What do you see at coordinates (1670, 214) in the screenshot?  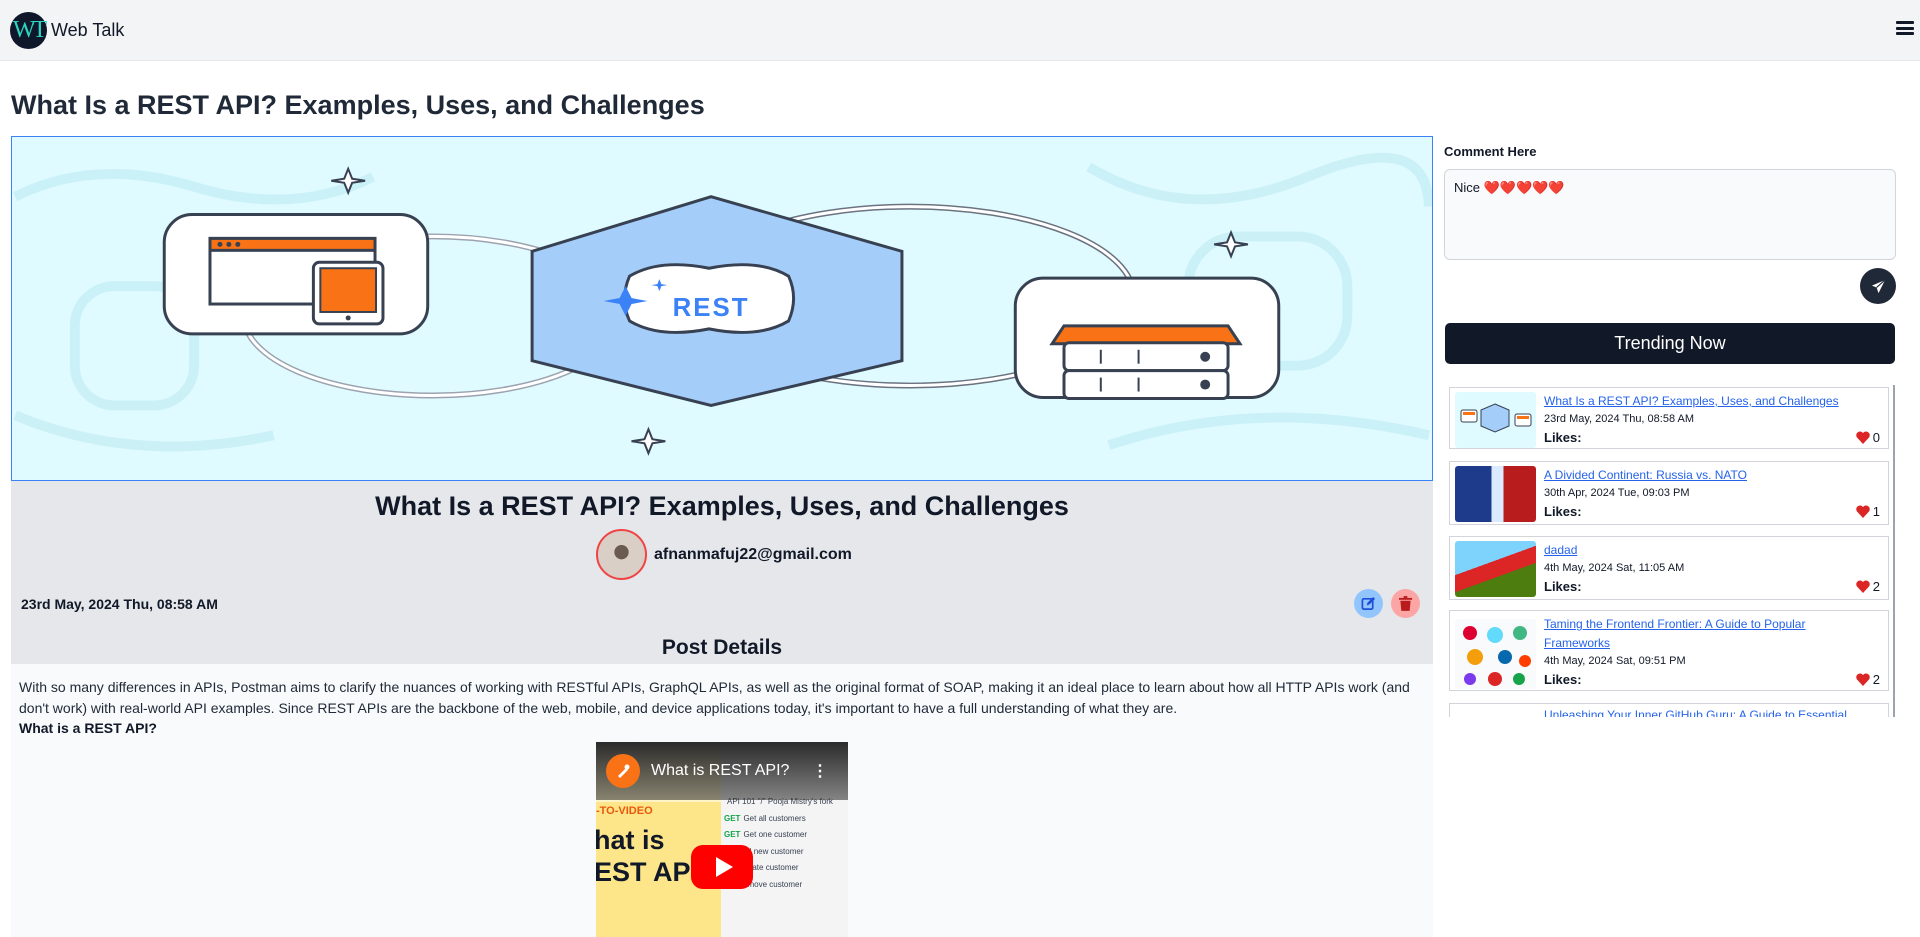 I see `comment-input` at bounding box center [1670, 214].